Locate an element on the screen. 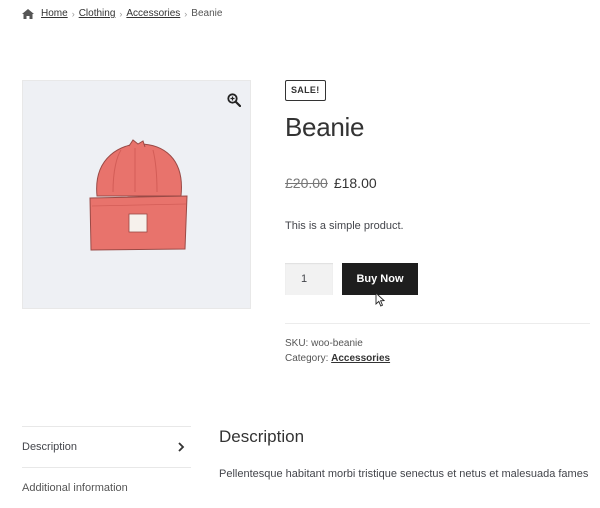 The height and width of the screenshot is (508, 600). description-heading: Description is located at coordinates (262, 436).